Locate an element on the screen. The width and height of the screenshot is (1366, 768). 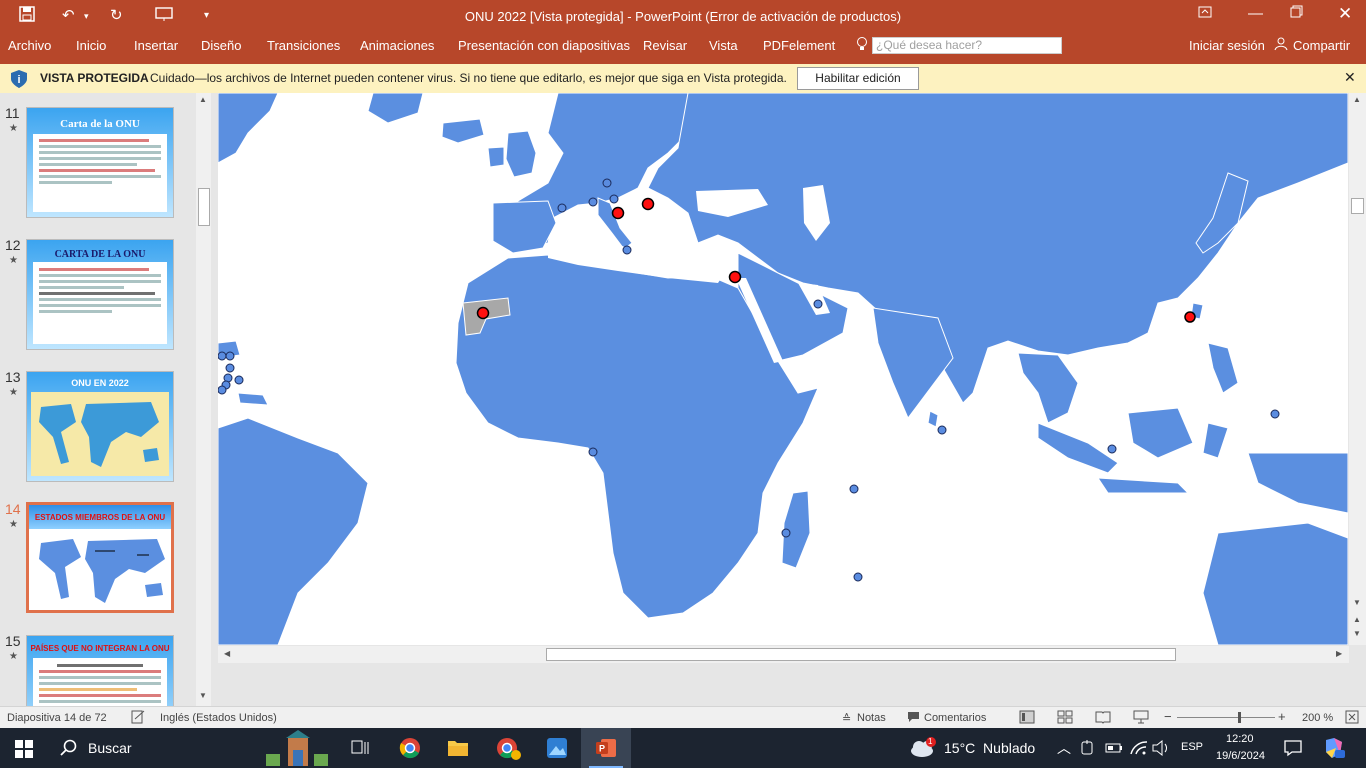
tab-pdfelement: PDFelement is located at coordinates (799, 45).